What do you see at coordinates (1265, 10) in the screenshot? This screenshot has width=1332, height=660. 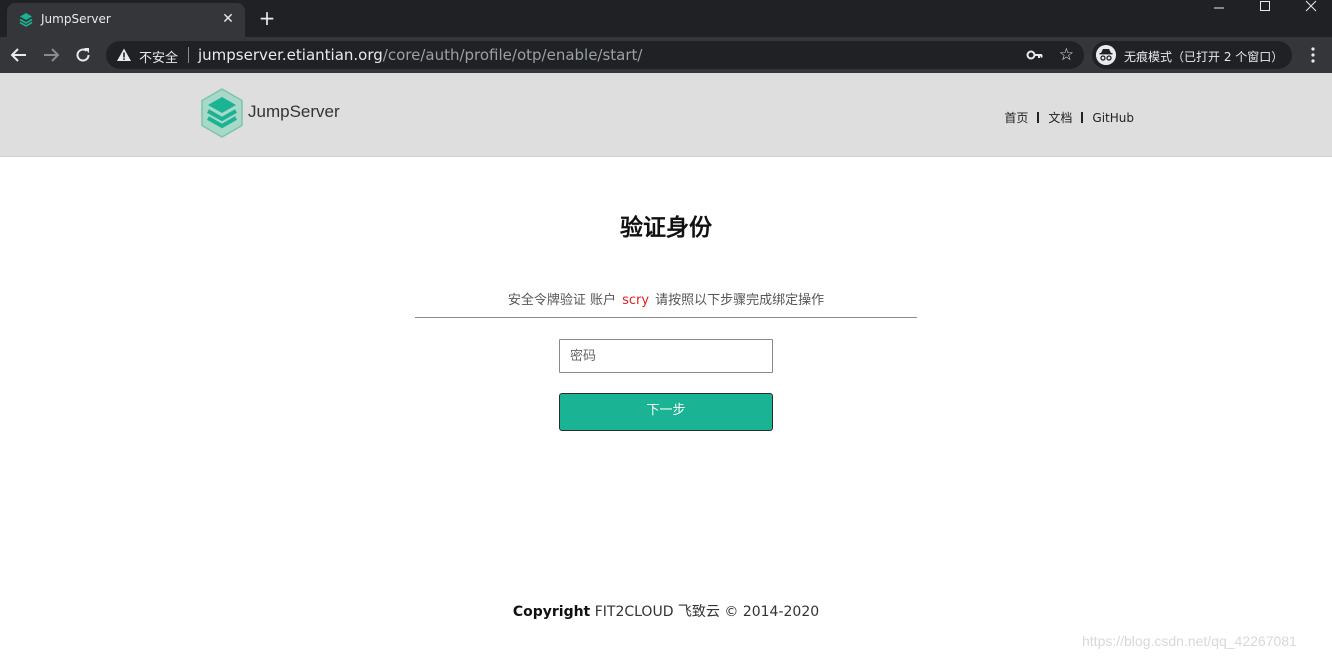 I see `maximize-icon` at bounding box center [1265, 10].